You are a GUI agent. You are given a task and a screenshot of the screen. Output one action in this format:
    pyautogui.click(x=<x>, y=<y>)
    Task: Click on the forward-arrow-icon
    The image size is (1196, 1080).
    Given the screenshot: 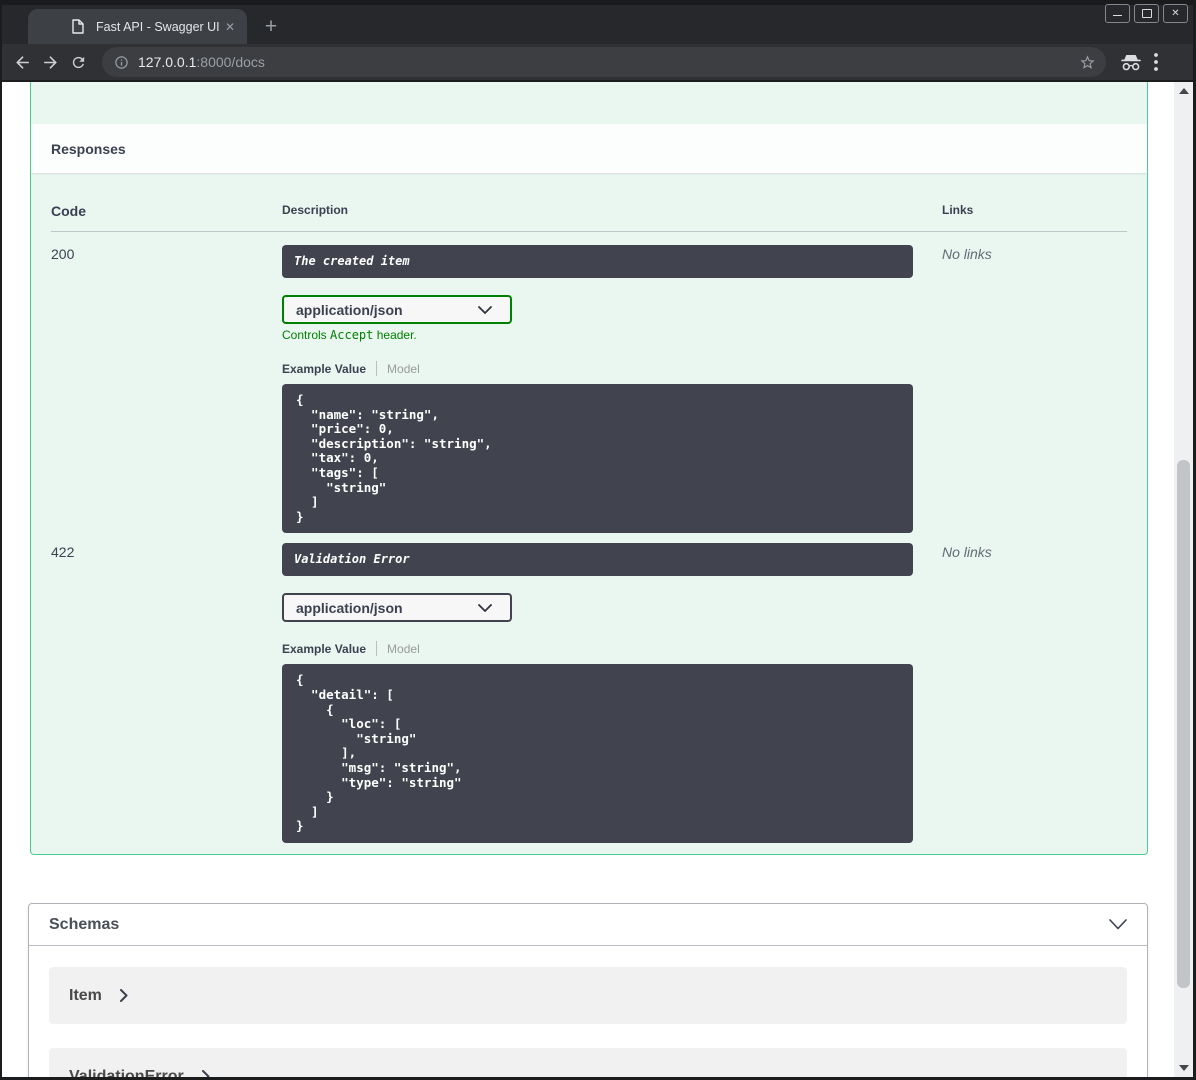 What is the action you would take?
    pyautogui.click(x=50, y=62)
    